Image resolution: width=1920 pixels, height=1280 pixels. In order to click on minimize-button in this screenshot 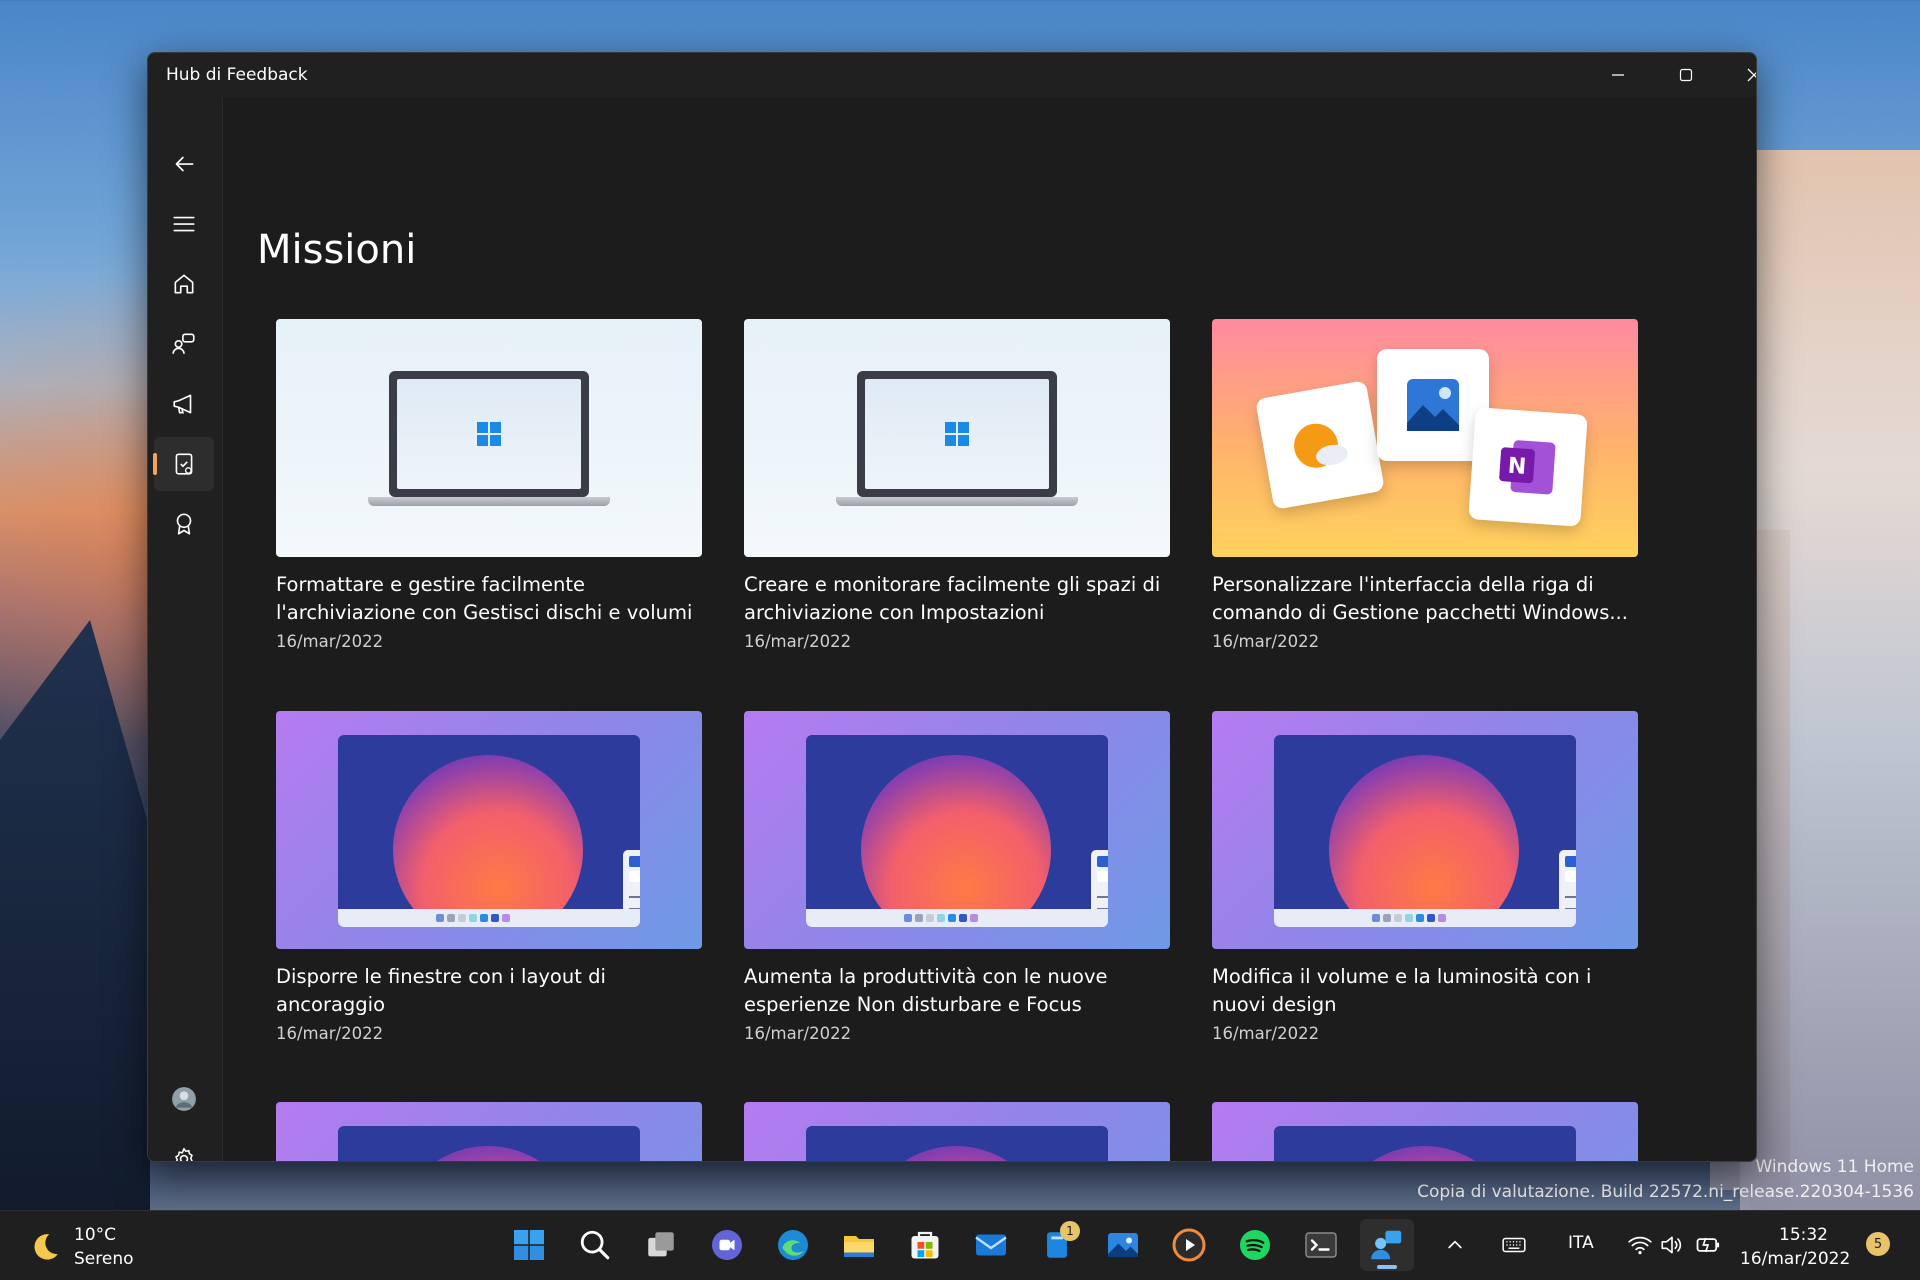, I will do `click(1618, 75)`.